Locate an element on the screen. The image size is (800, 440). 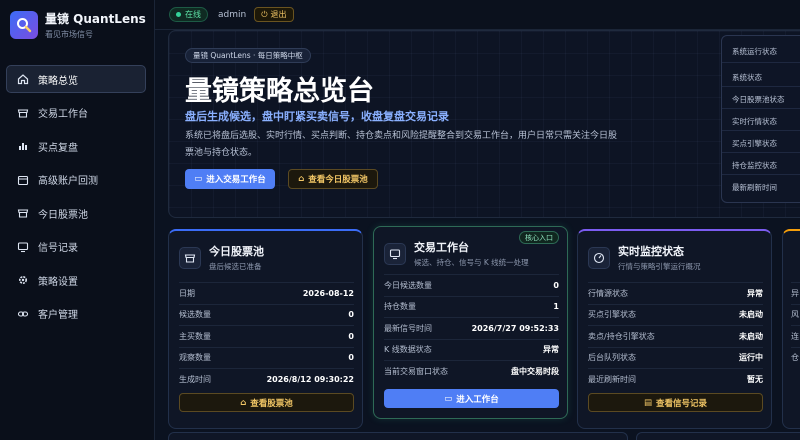
table-row: 买点引擎状态 未启动 is located at coordinates (675, 314).